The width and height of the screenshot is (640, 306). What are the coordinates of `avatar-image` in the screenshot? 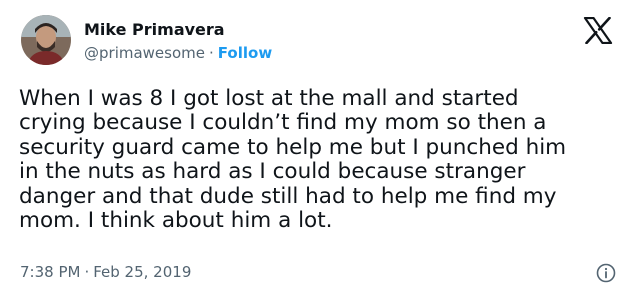 It's located at (46, 40).